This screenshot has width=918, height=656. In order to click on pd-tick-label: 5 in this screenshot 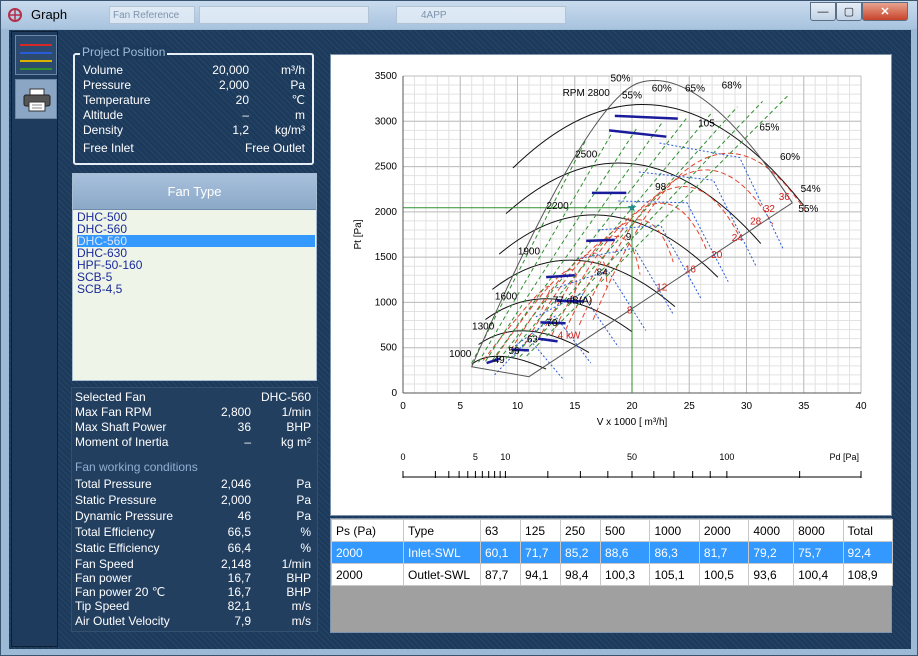, I will do `click(475, 457)`.